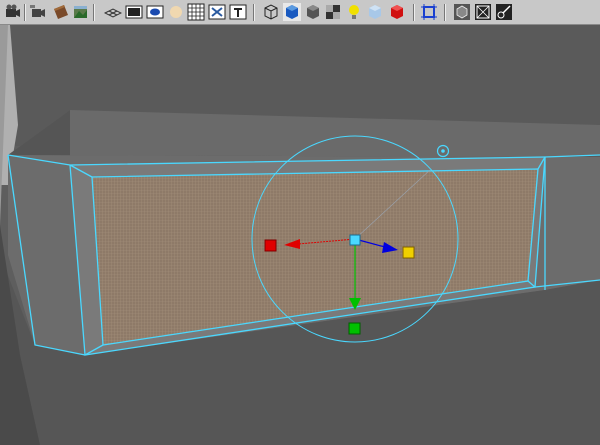  Describe the element at coordinates (333, 12) in the screenshot. I see `shadows-icon` at that location.